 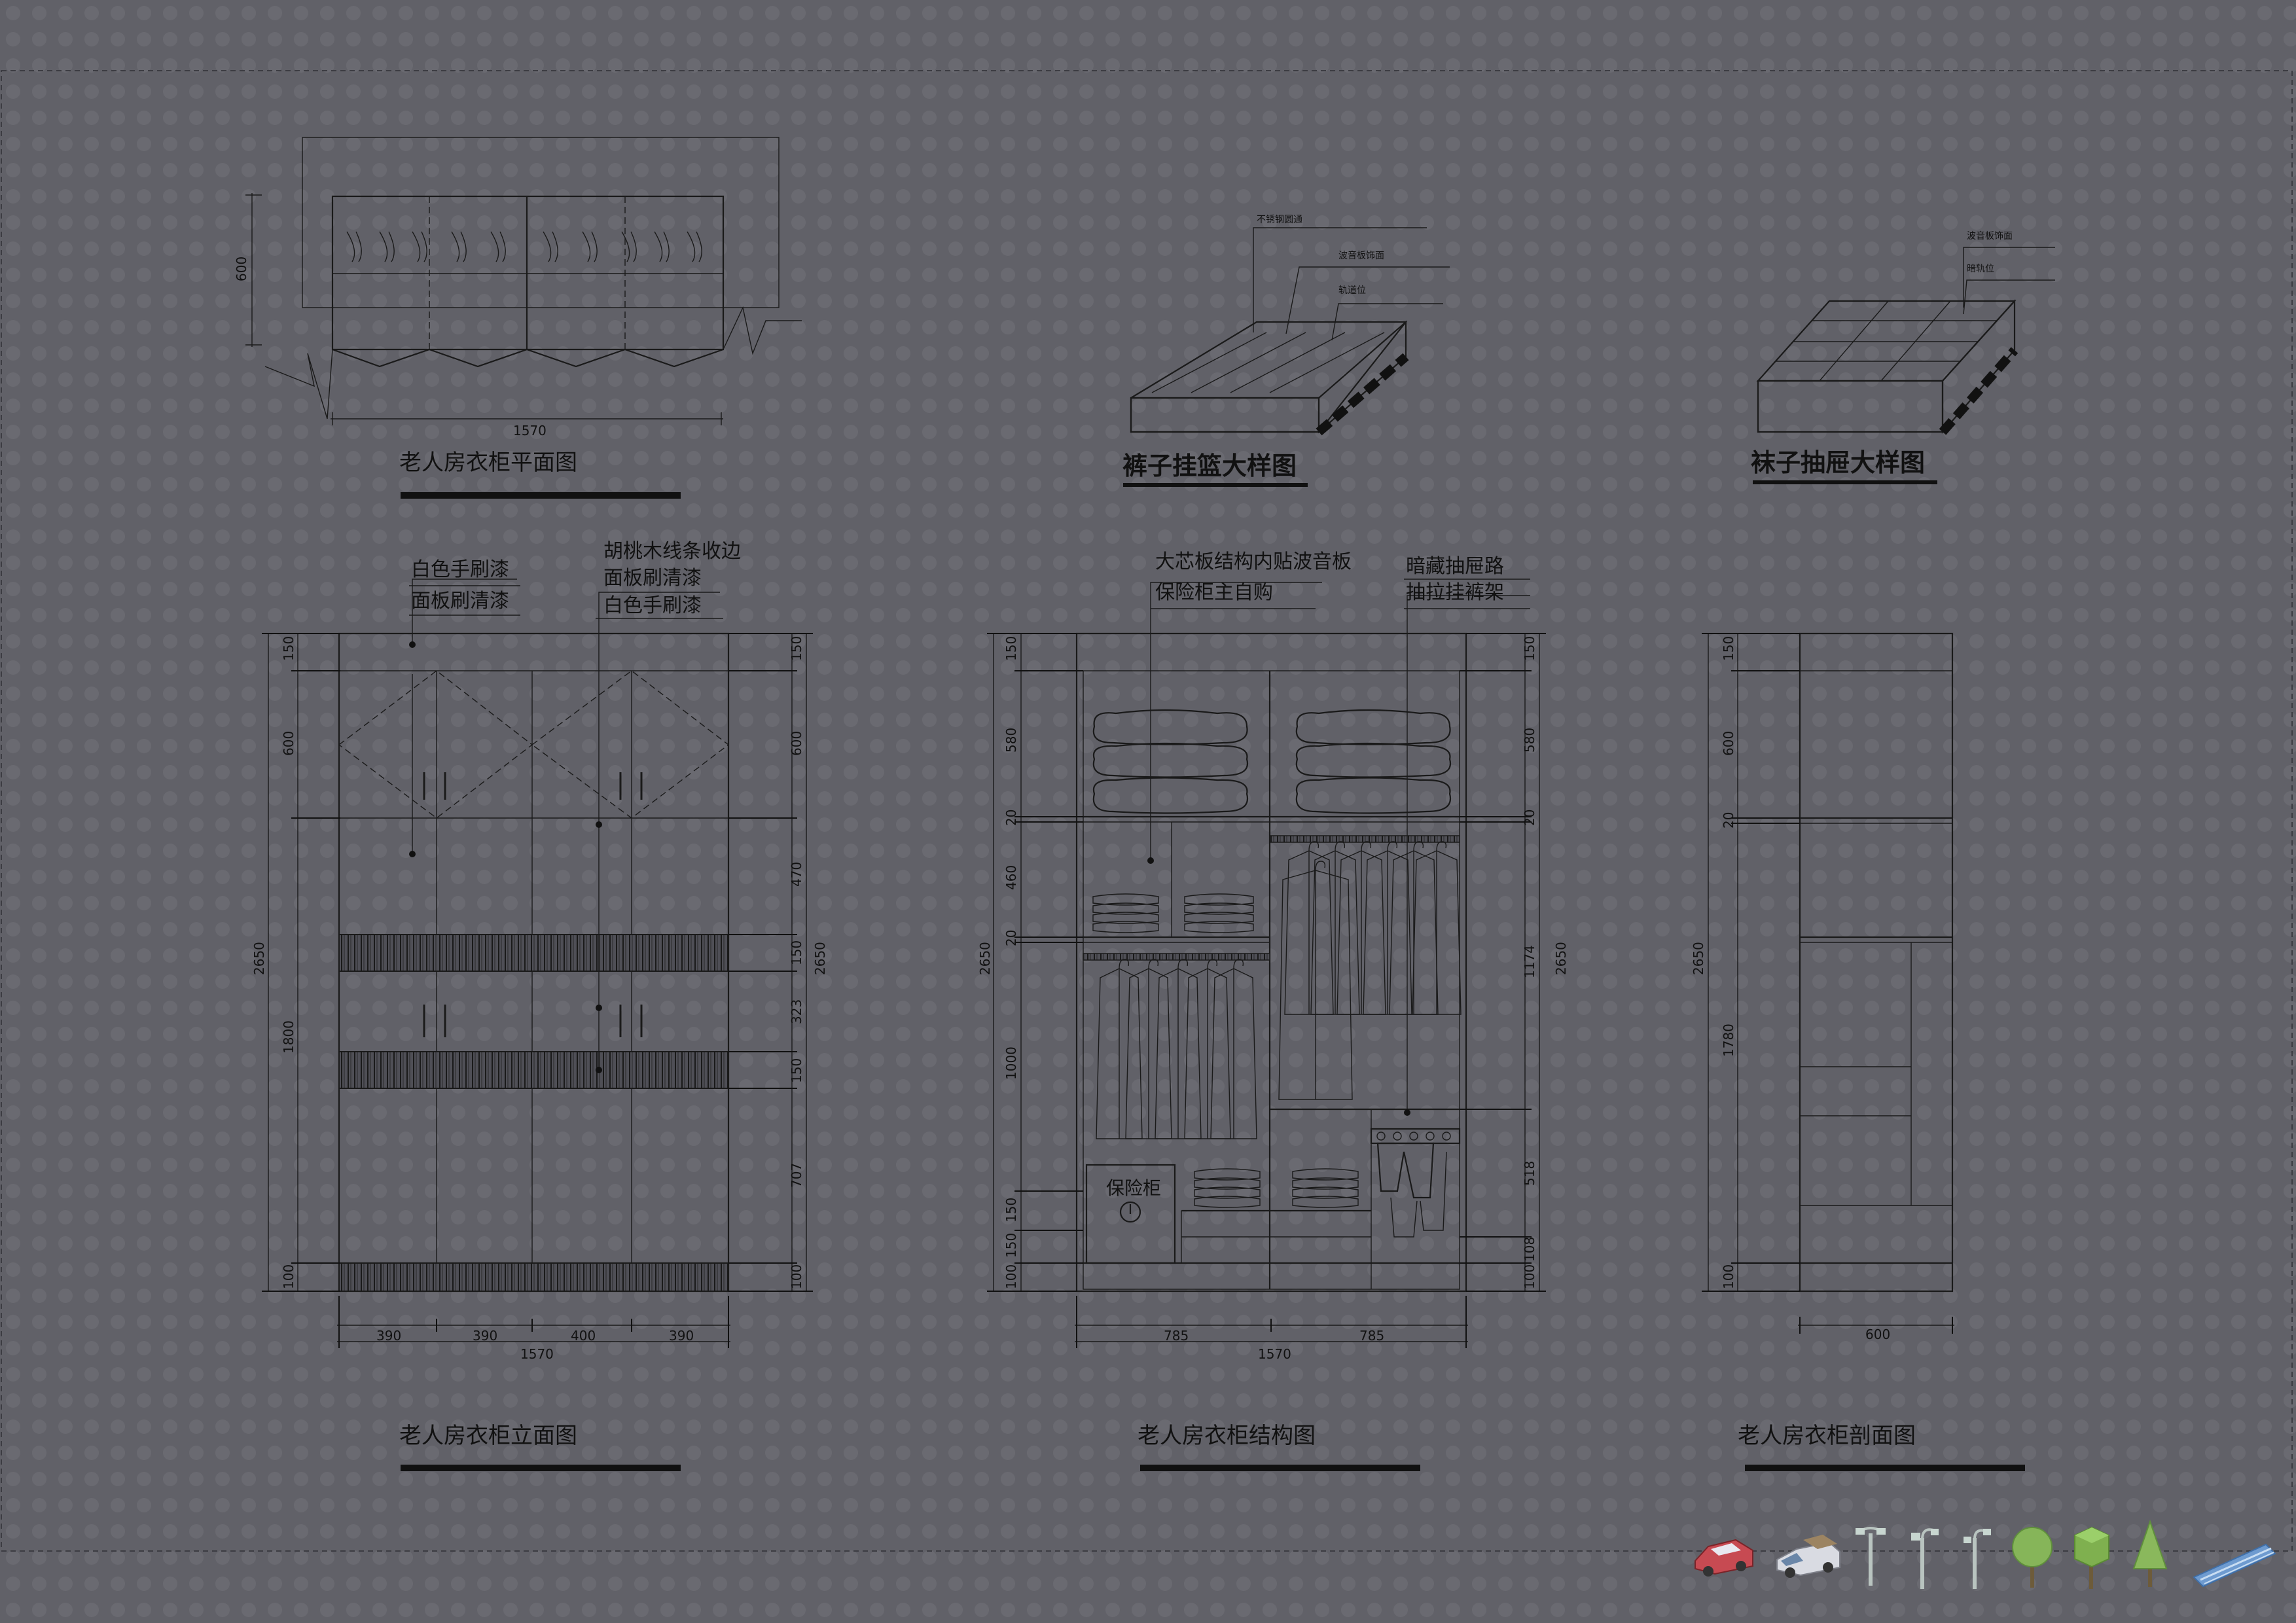 I want to click on section-bottom-dim: 600, so click(x=1877, y=1334).